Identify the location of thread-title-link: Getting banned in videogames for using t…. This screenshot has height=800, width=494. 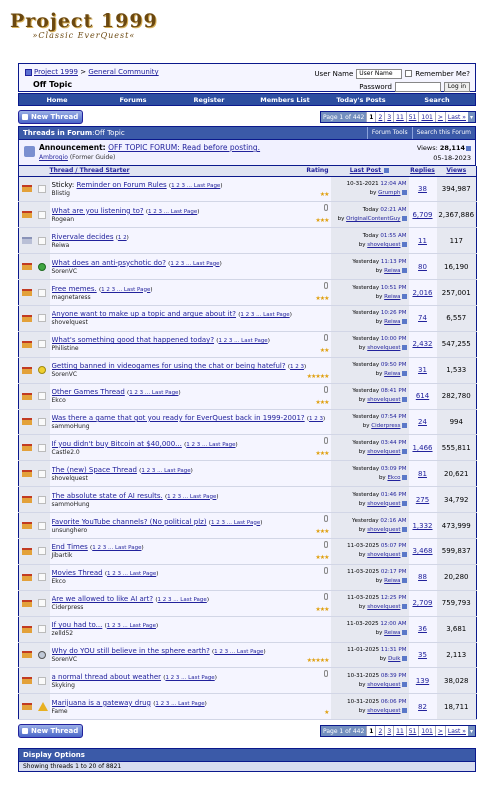
(169, 366).